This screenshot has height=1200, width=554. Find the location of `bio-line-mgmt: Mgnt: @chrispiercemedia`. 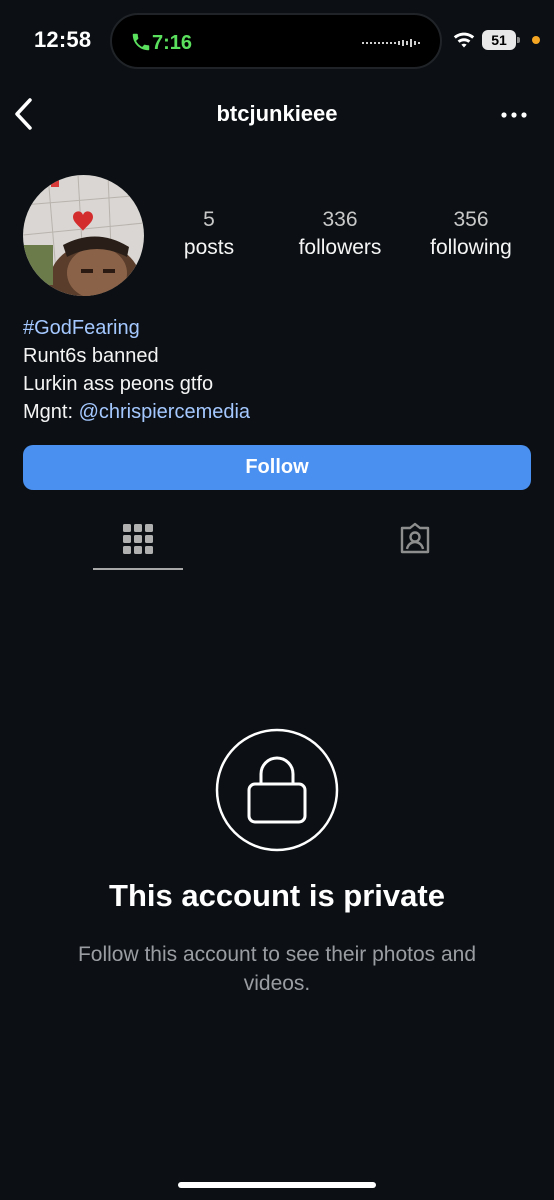

bio-line-mgmt: Mgnt: @chrispiercemedia is located at coordinates (136, 412).